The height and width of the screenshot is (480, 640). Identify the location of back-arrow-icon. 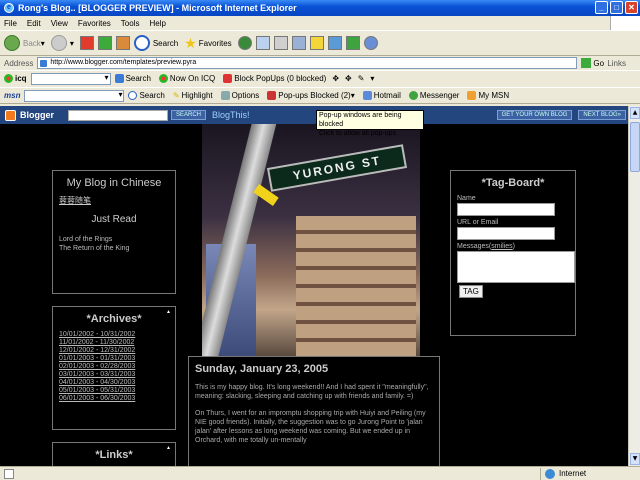
(12, 43).